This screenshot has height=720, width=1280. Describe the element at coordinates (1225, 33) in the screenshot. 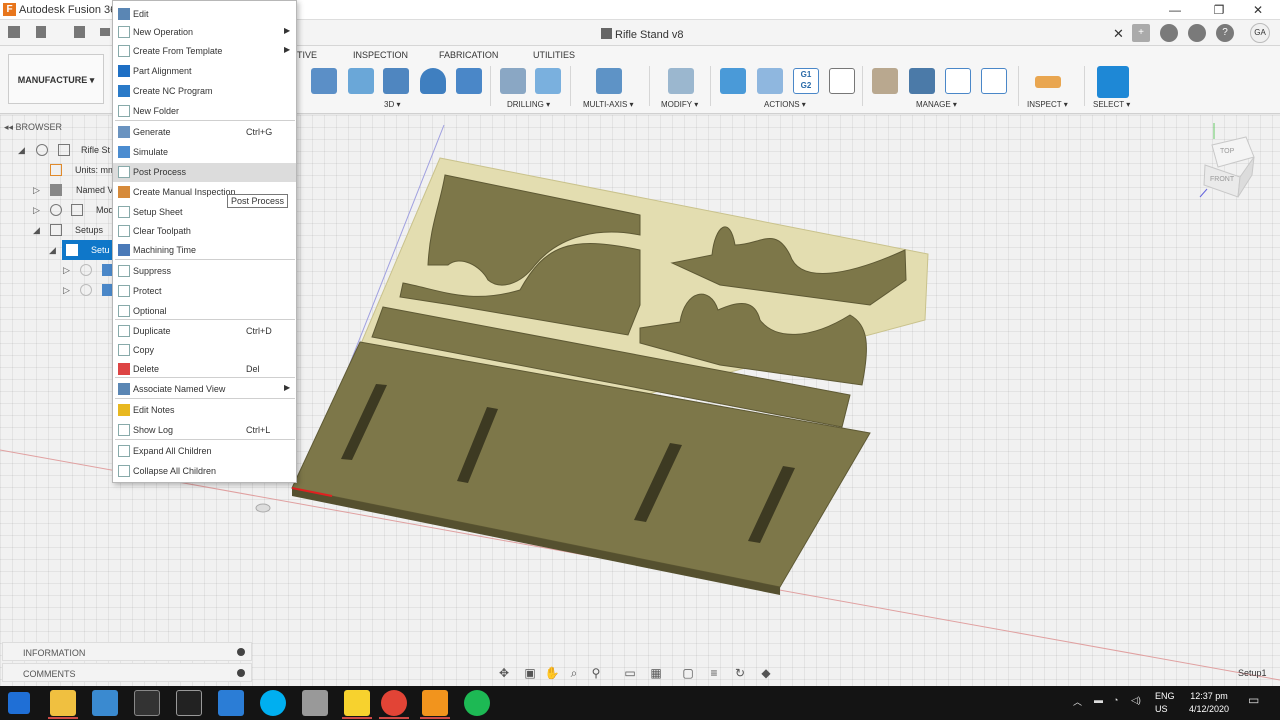

I see `help-icon: ?` at that location.